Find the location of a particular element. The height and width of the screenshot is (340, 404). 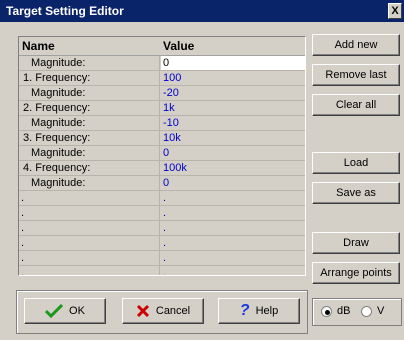

close-button: X is located at coordinates (395, 11).